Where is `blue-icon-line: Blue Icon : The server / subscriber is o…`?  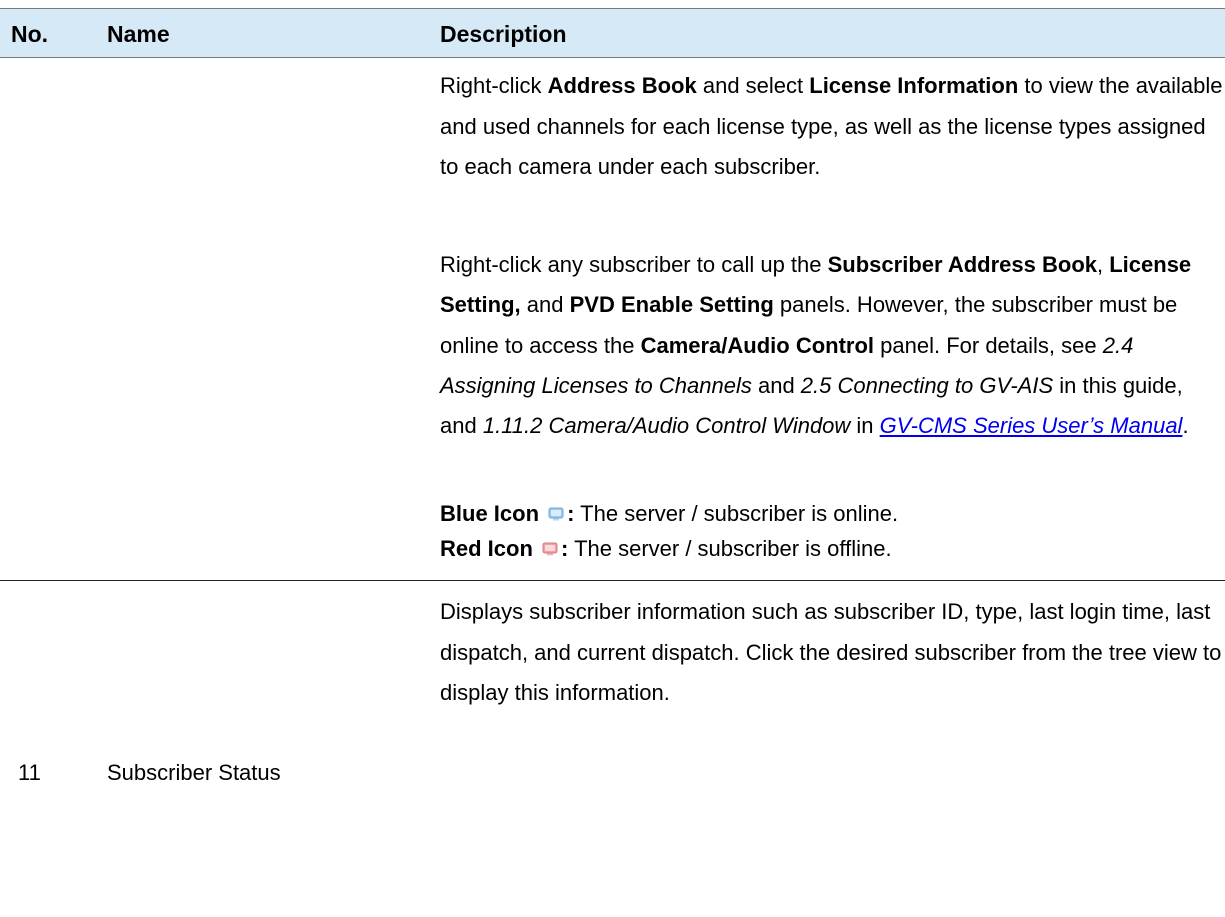 blue-icon-line: Blue Icon : The server / subscriber is o… is located at coordinates (669, 513).